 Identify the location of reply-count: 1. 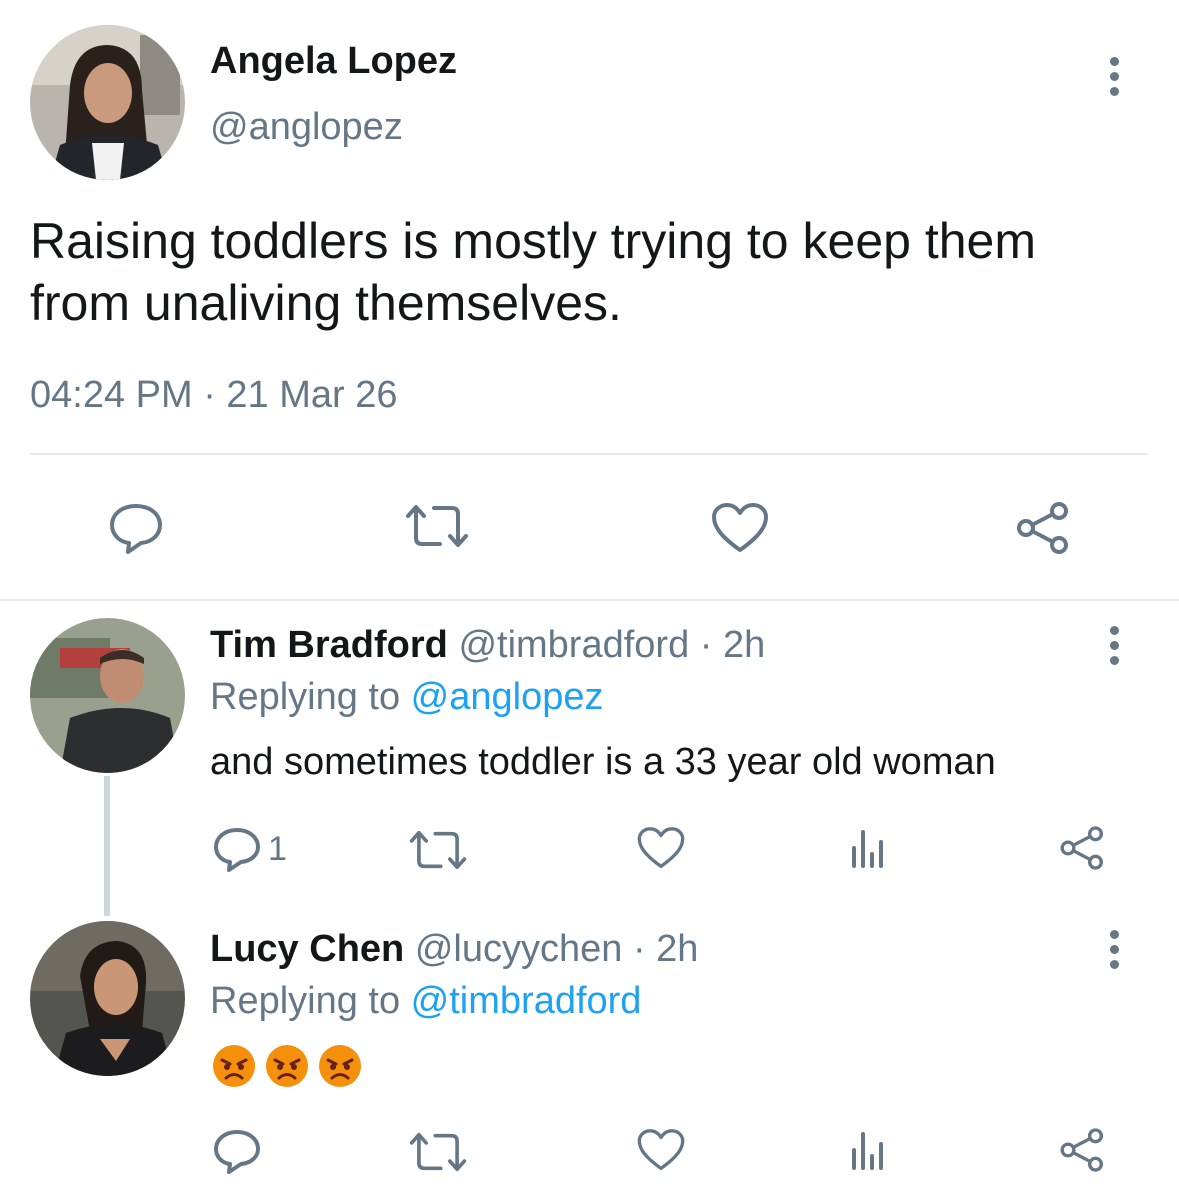
(277, 848).